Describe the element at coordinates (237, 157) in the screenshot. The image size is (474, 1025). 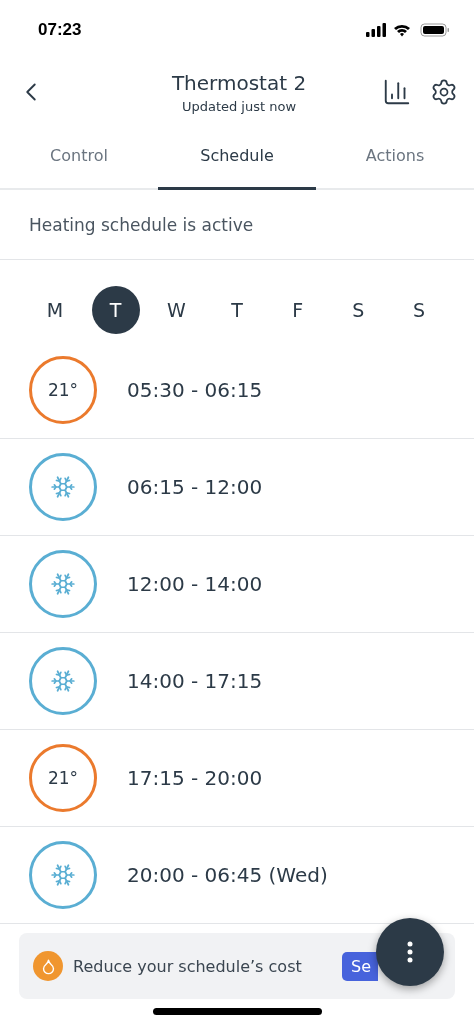
I see `tab: Schedule` at that location.